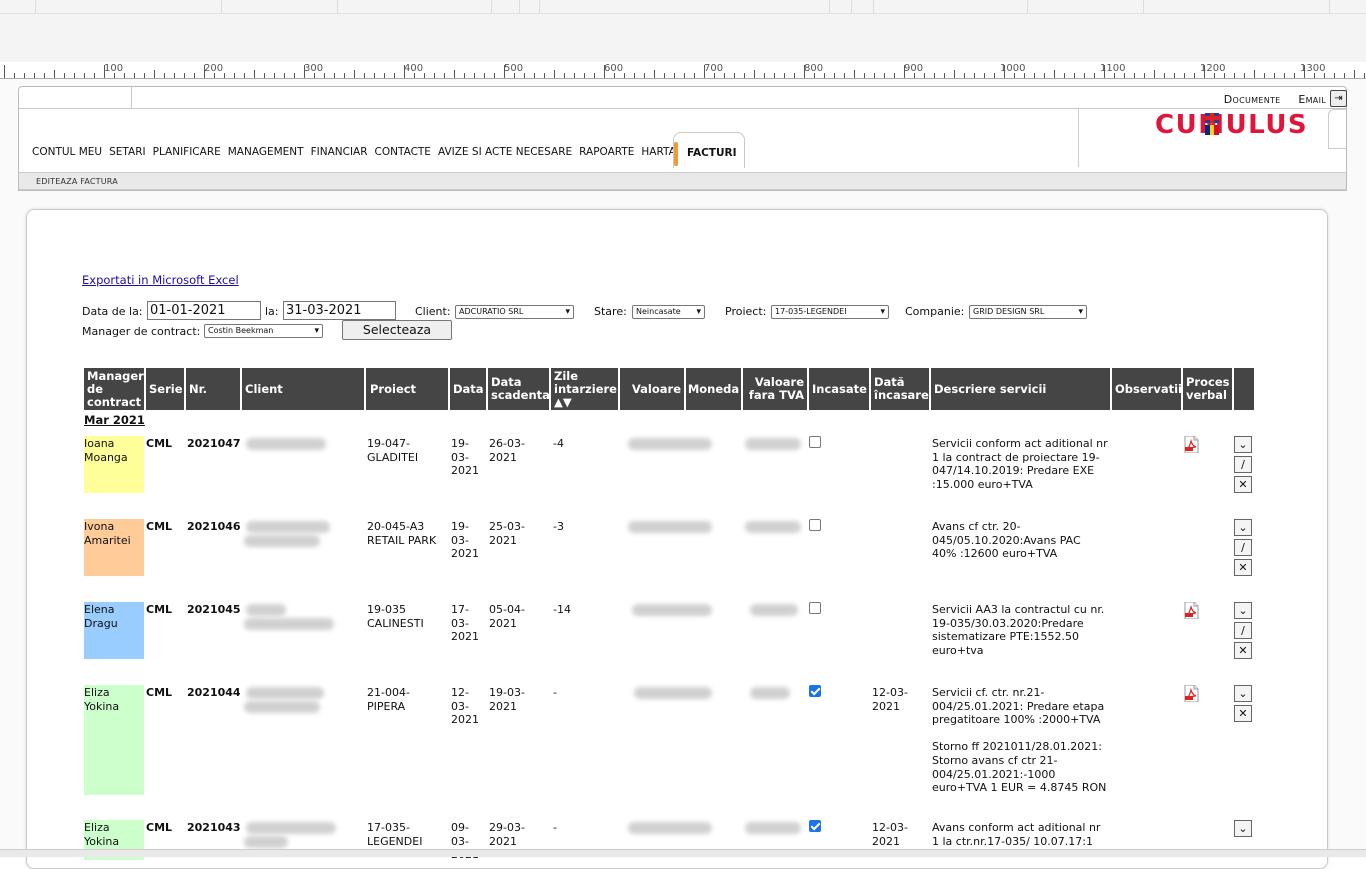 This screenshot has width=1366, height=869. What do you see at coordinates (1207, 389) in the screenshot?
I see `col-proces-verbal: Proces verbal` at bounding box center [1207, 389].